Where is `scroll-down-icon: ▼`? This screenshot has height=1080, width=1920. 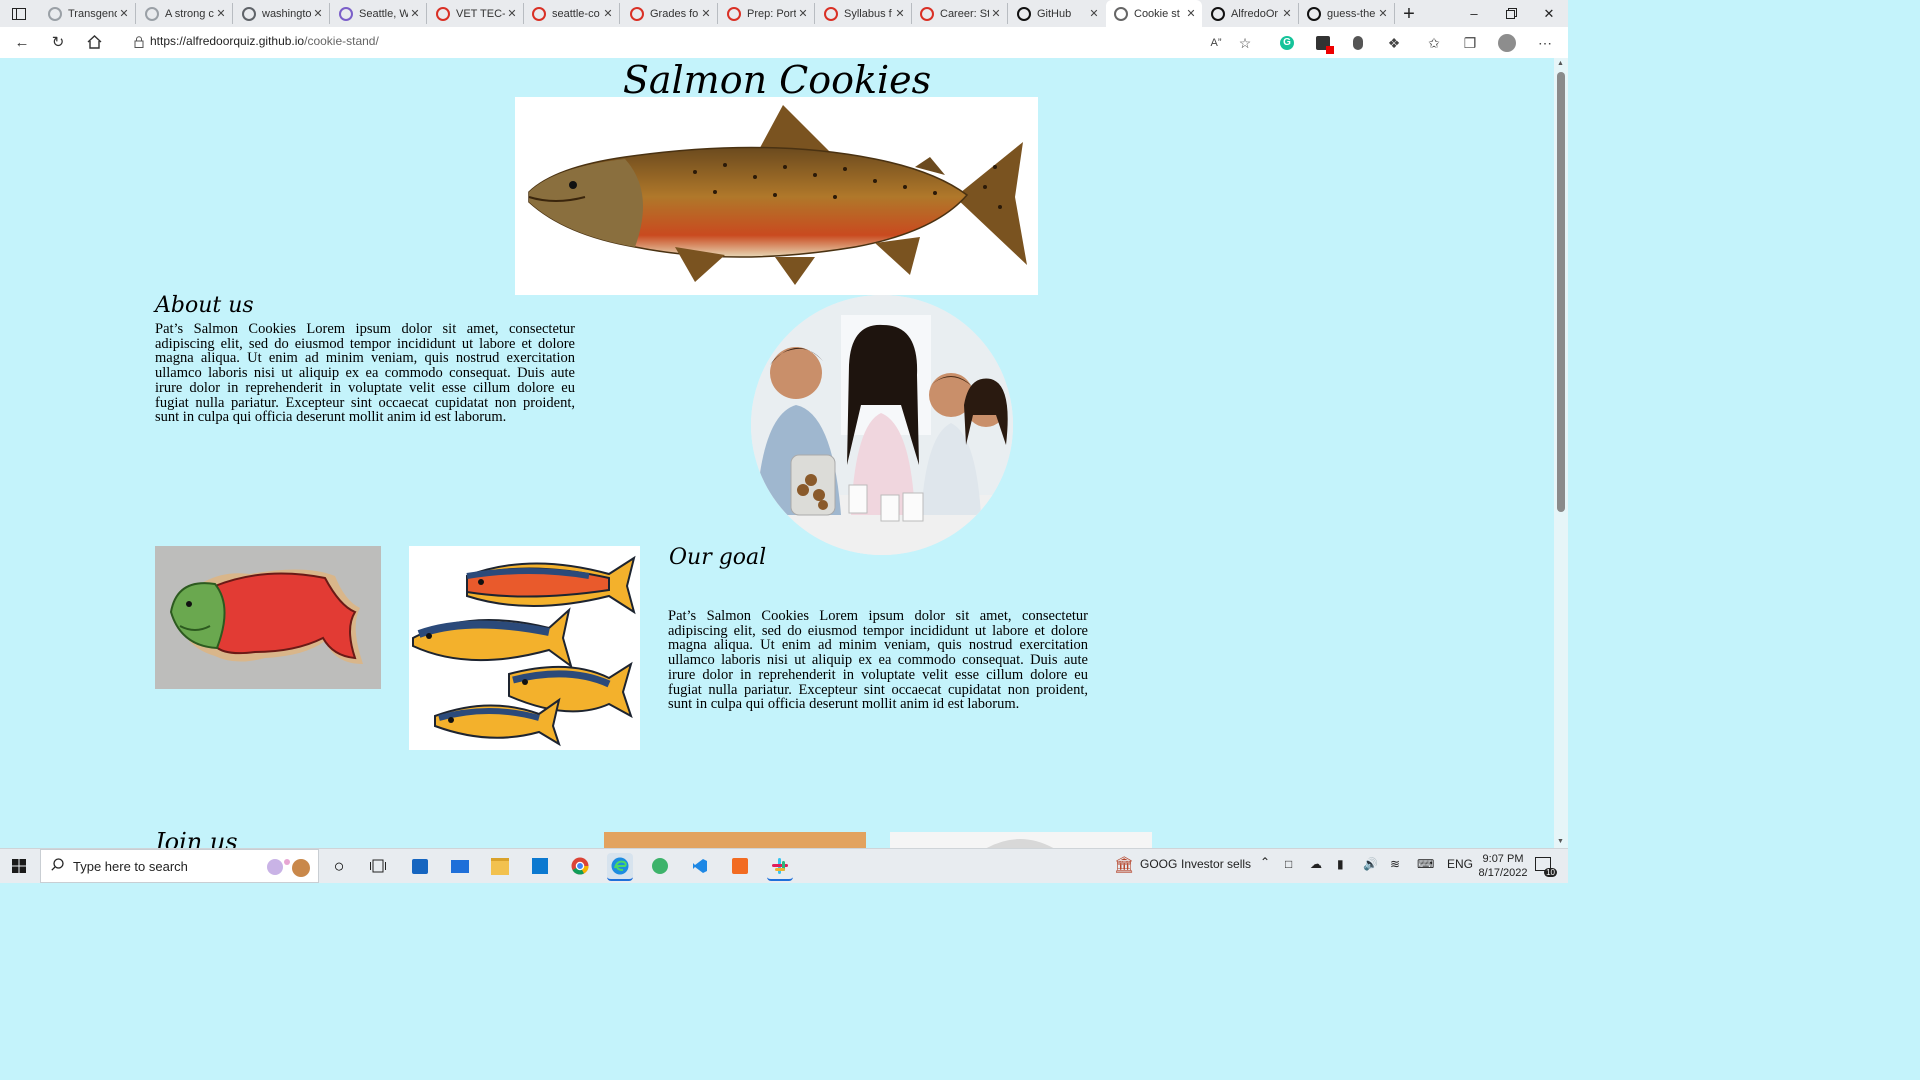 scroll-down-icon: ▼ is located at coordinates (1560, 841).